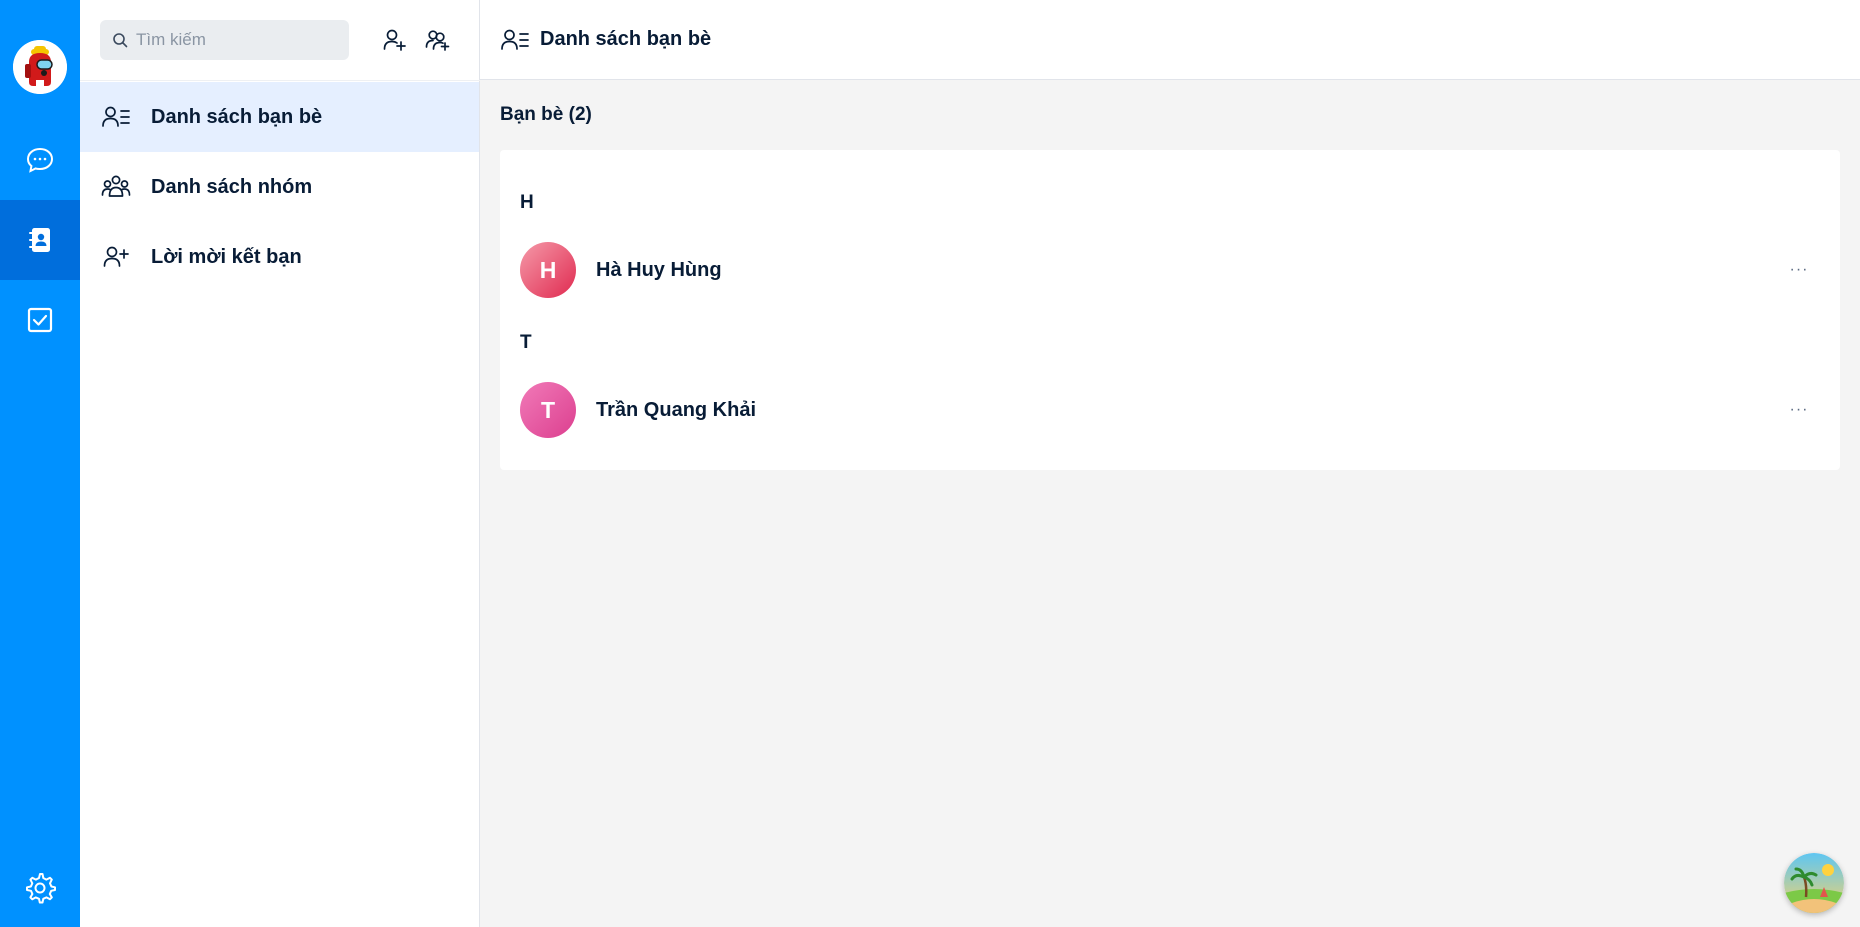 This screenshot has height=927, width=1860. What do you see at coordinates (1170, 270) in the screenshot?
I see `list-item: H Hà Huy Hùng ···` at bounding box center [1170, 270].